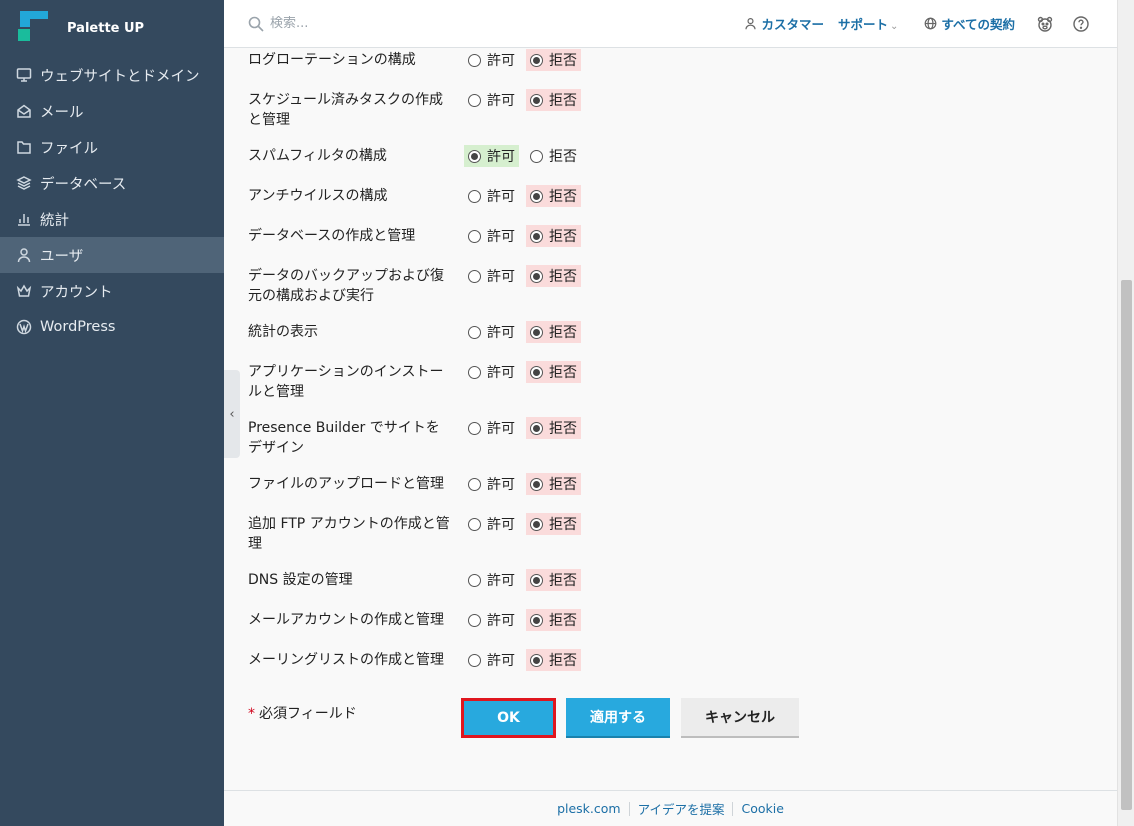 The height and width of the screenshot is (826, 1134). What do you see at coordinates (112, 183) in the screenshot?
I see `sidebar-item-3: データベース` at bounding box center [112, 183].